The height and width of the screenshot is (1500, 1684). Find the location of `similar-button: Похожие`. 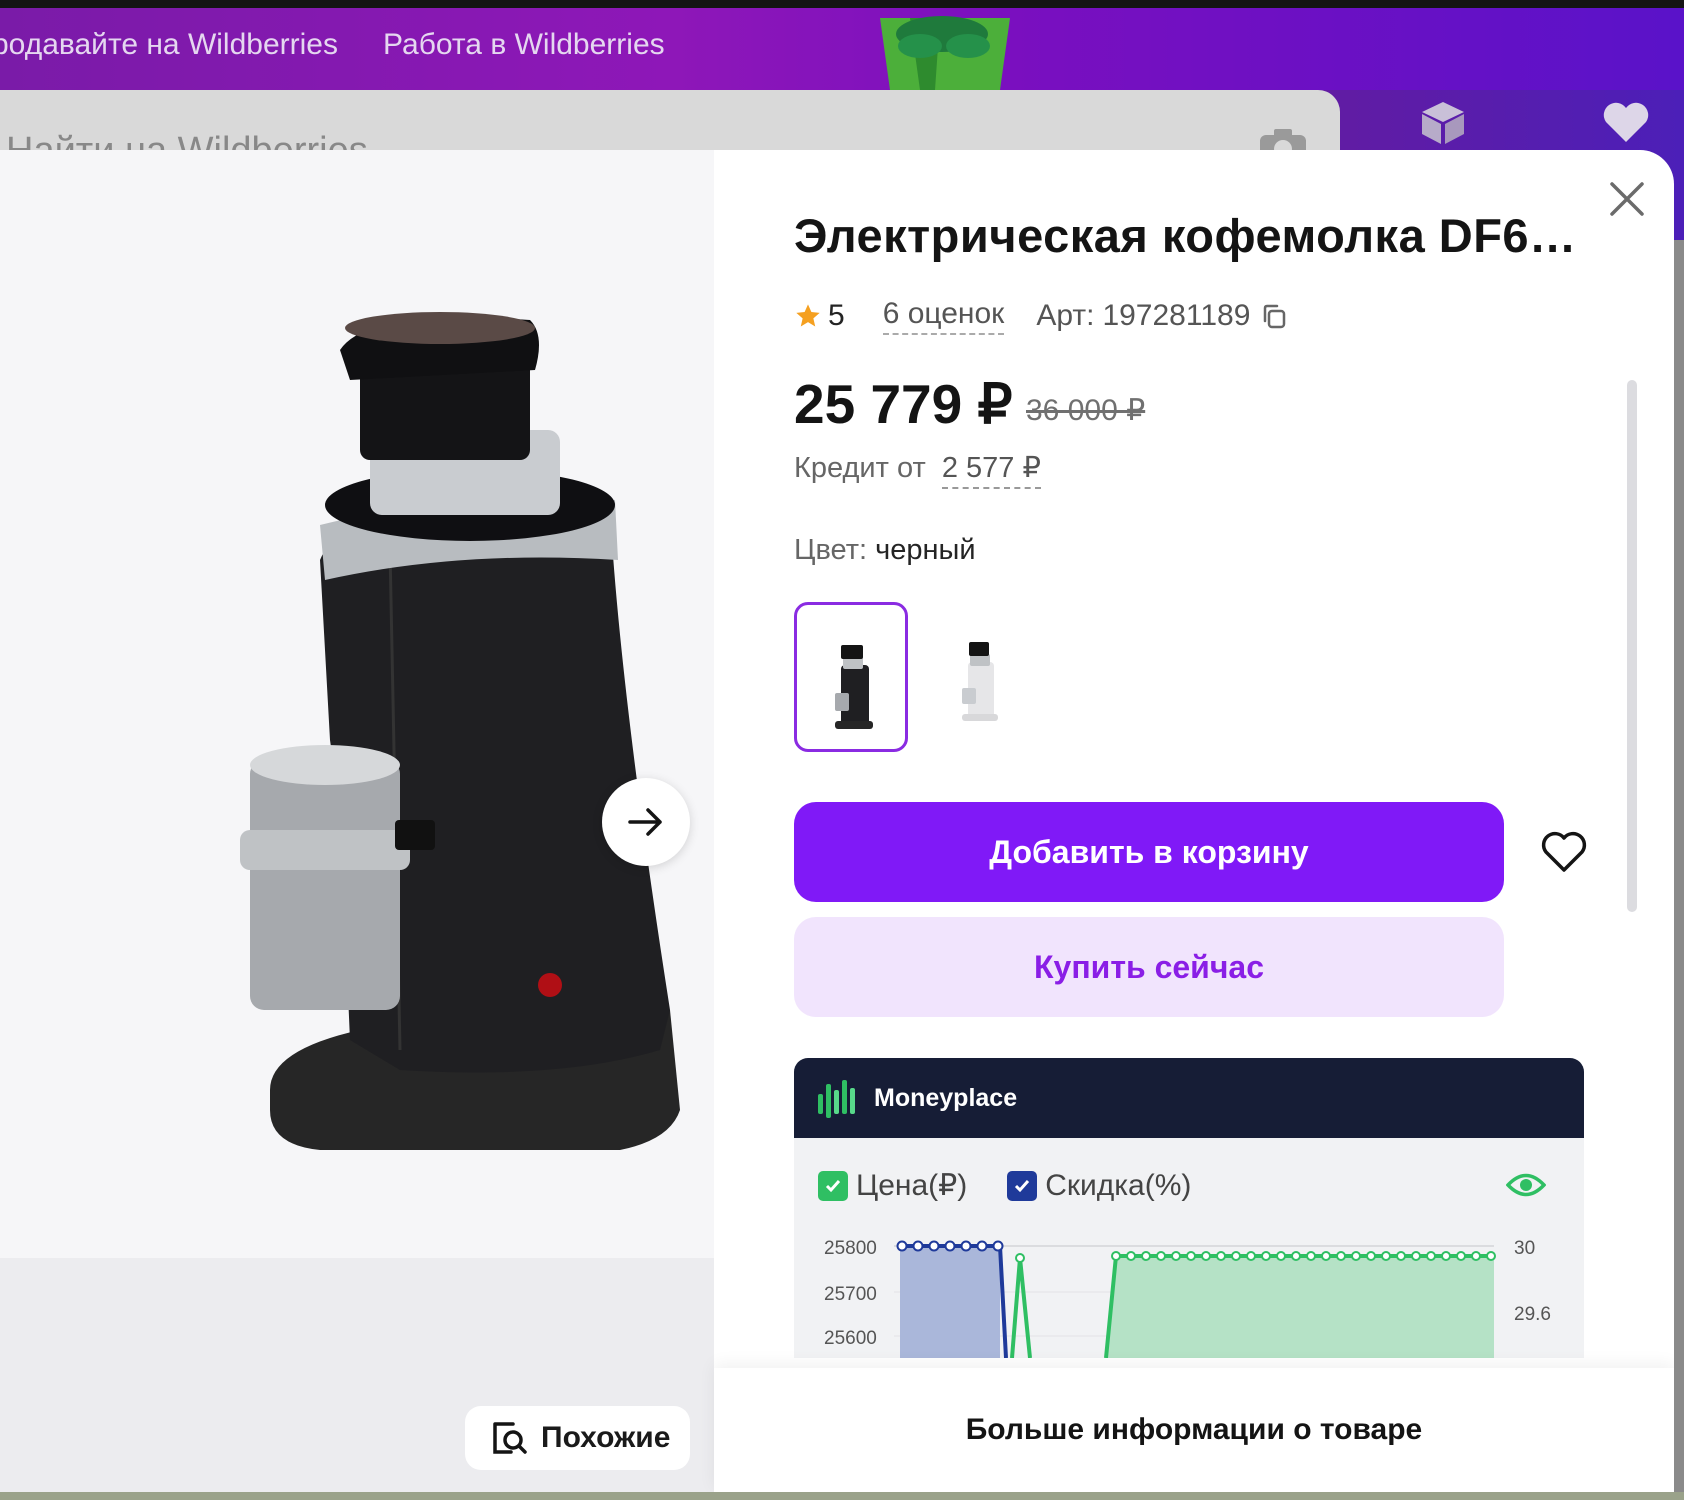

similar-button: Похожие is located at coordinates (577, 1438).